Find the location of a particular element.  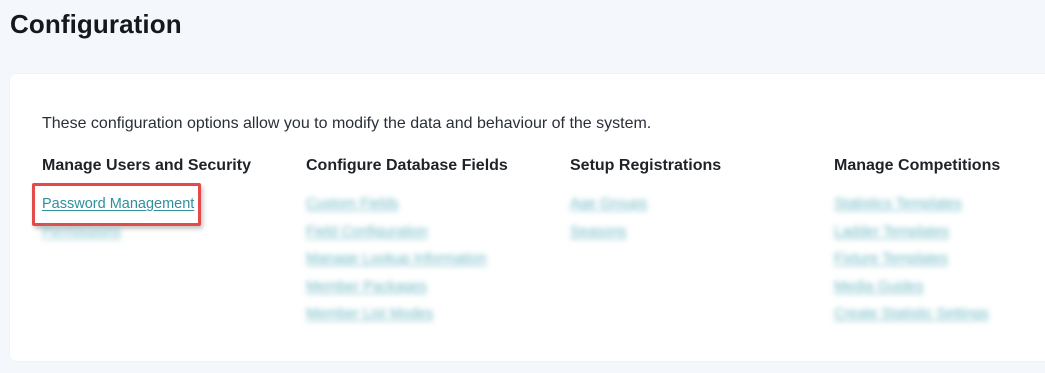

member-packages-link: Member Packages is located at coordinates (366, 287).